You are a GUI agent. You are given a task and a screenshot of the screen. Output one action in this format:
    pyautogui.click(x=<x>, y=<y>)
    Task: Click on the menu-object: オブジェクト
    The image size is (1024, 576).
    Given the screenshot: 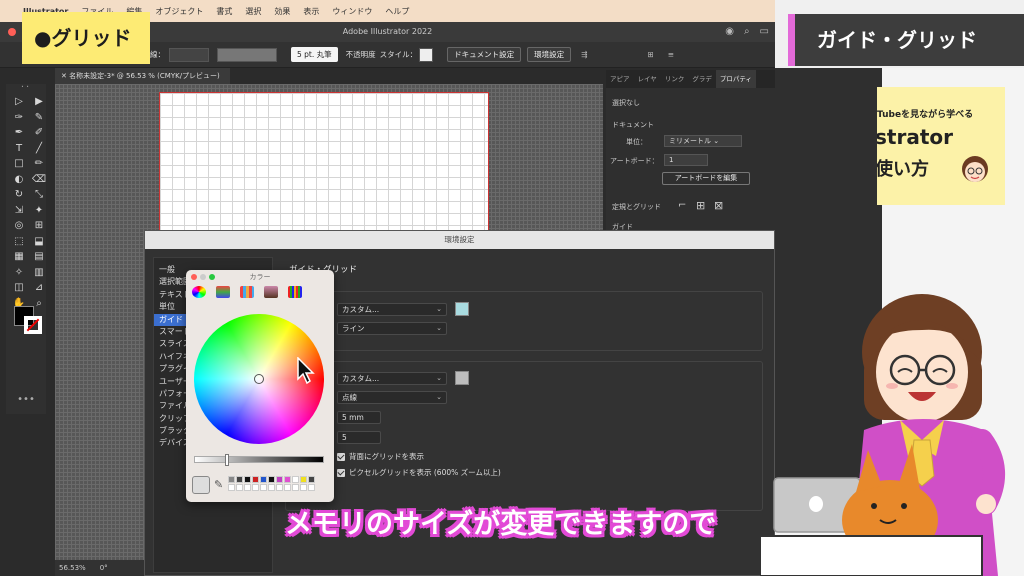 What is the action you would take?
    pyautogui.click(x=179, y=11)
    